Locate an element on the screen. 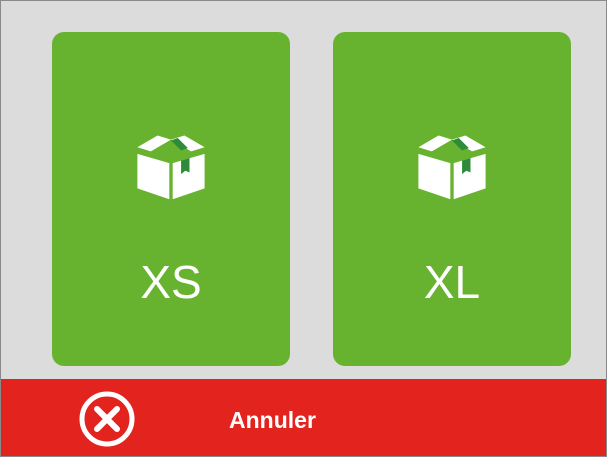 The image size is (607, 457). cancel-label: Annuler is located at coordinates (272, 420).